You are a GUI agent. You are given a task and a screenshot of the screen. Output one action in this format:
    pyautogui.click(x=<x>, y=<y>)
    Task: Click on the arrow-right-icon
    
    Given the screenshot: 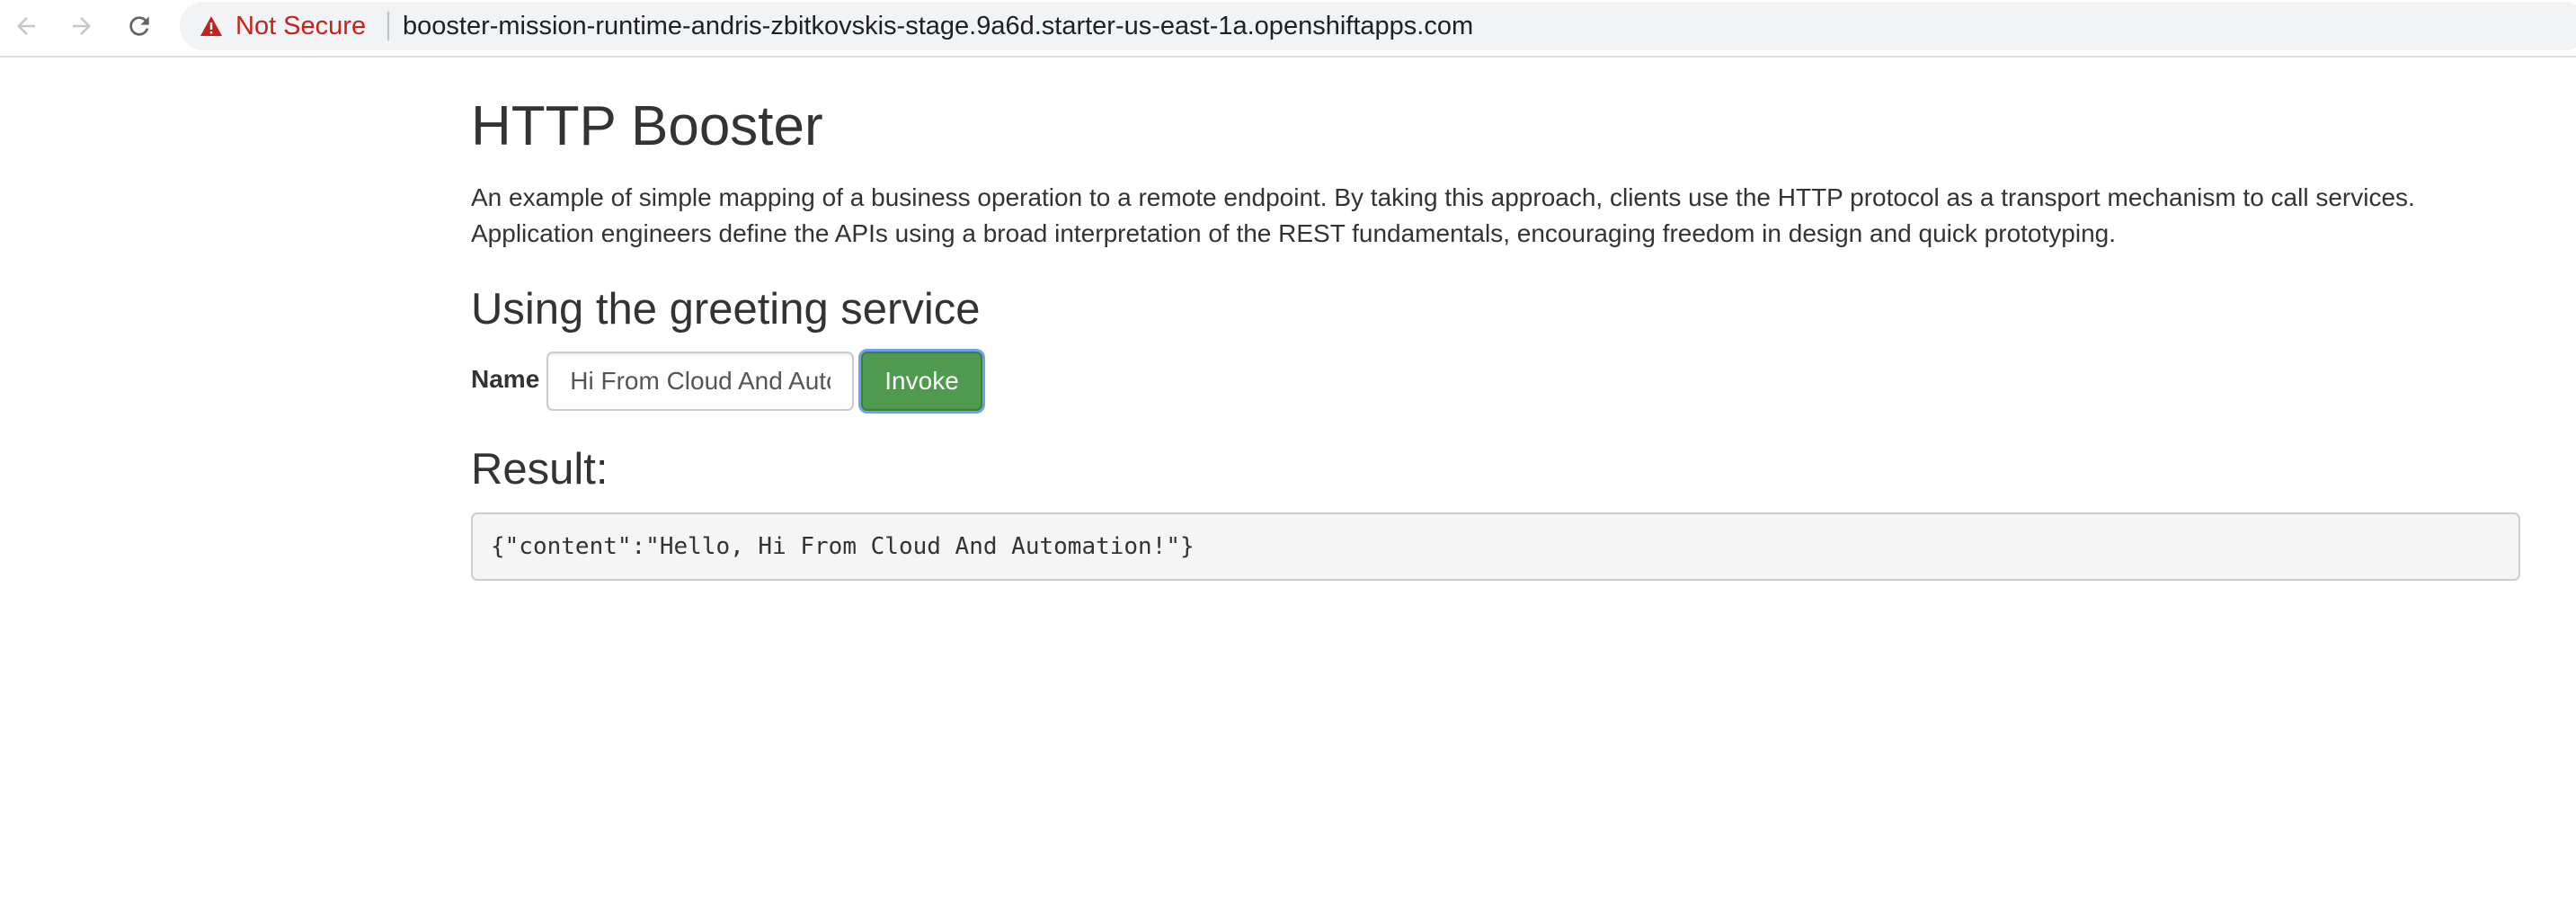 What is the action you would take?
    pyautogui.click(x=82, y=26)
    